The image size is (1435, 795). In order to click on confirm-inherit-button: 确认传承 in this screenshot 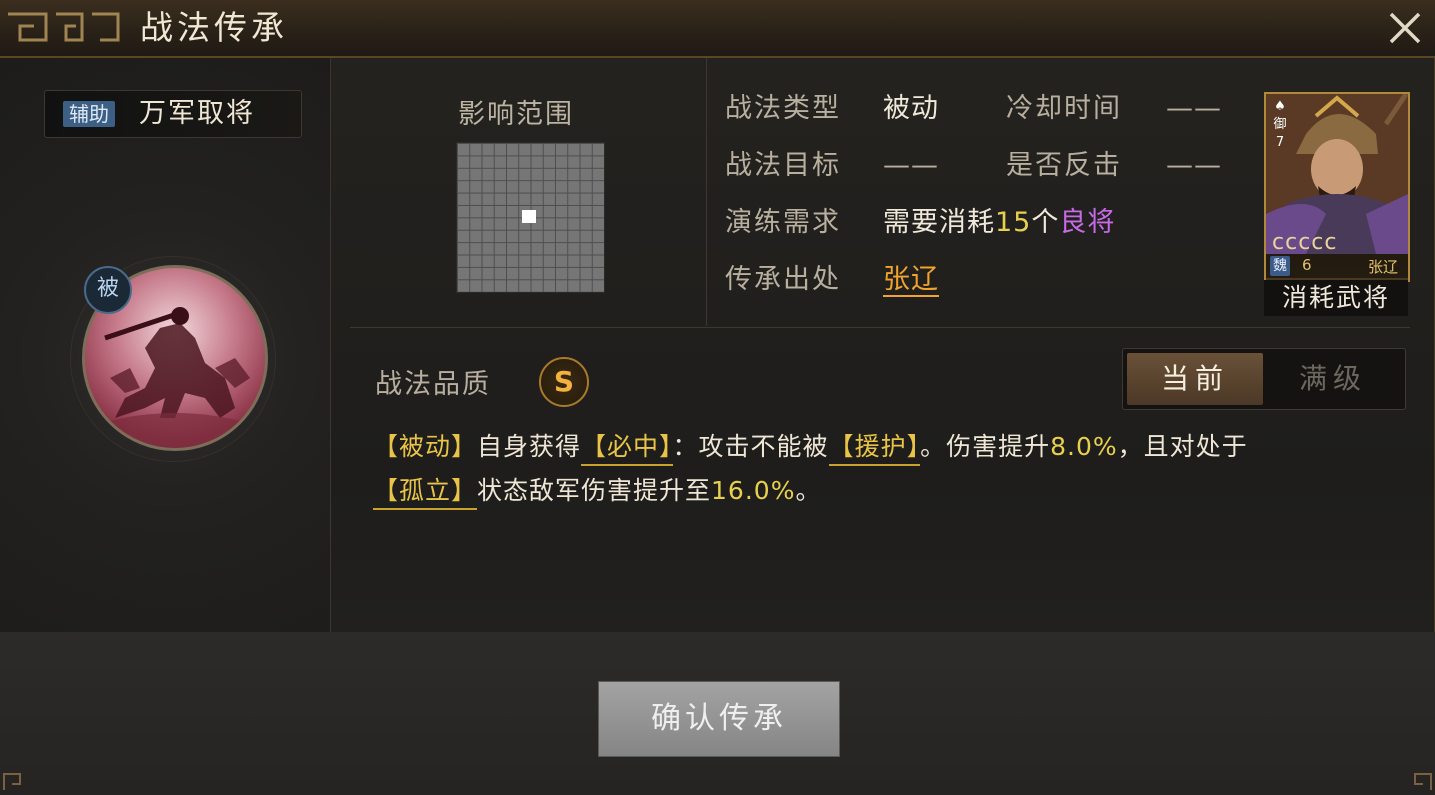, I will do `click(719, 719)`.